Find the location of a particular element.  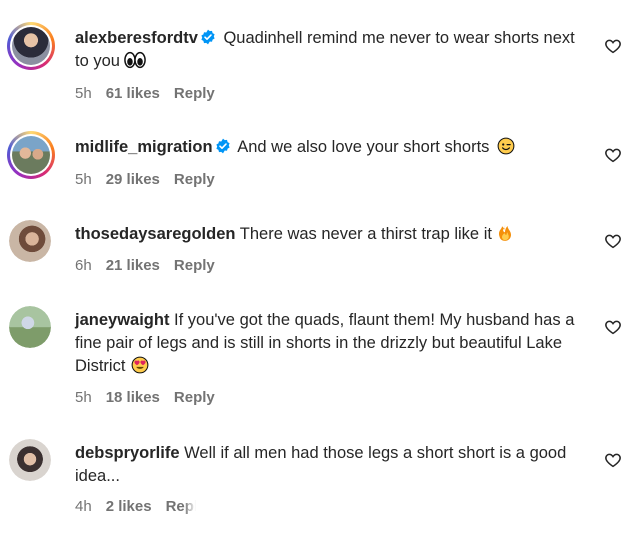

comment-username: midlife_migration is located at coordinates (144, 147).